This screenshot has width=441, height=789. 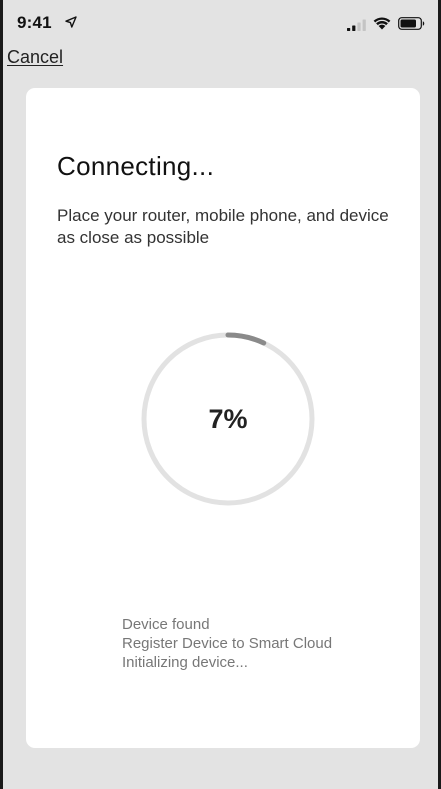 I want to click on status-step-register-device: Register Device to Smart Cloud, so click(x=227, y=643).